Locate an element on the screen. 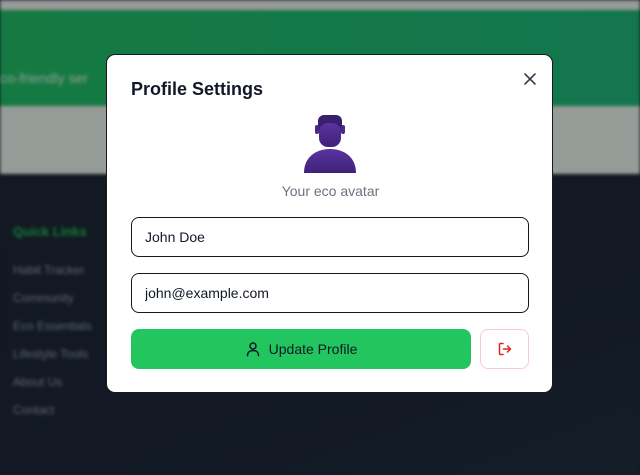  update-profile-button: Update Profile is located at coordinates (301, 349).